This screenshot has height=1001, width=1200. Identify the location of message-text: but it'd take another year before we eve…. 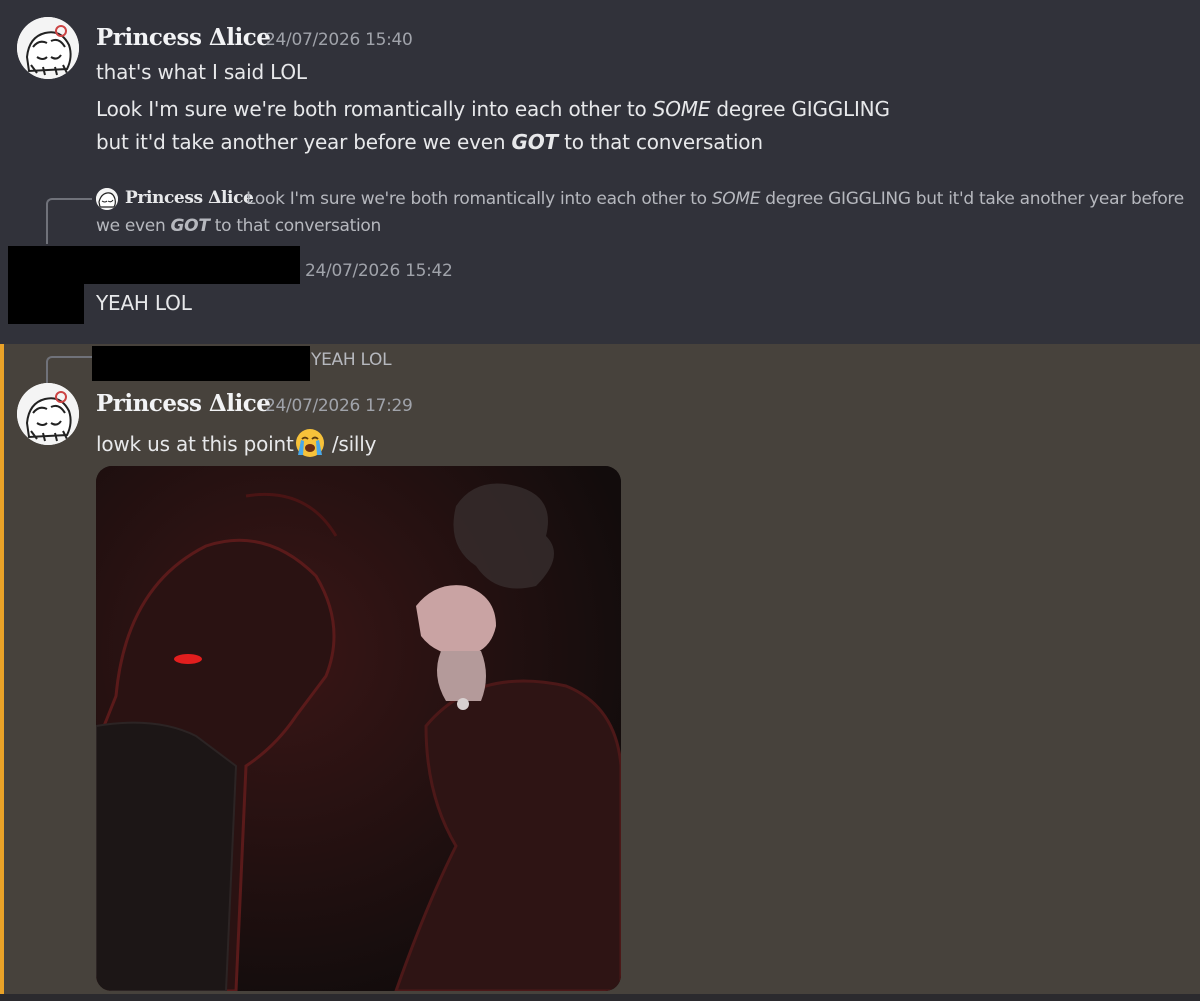
(429, 142).